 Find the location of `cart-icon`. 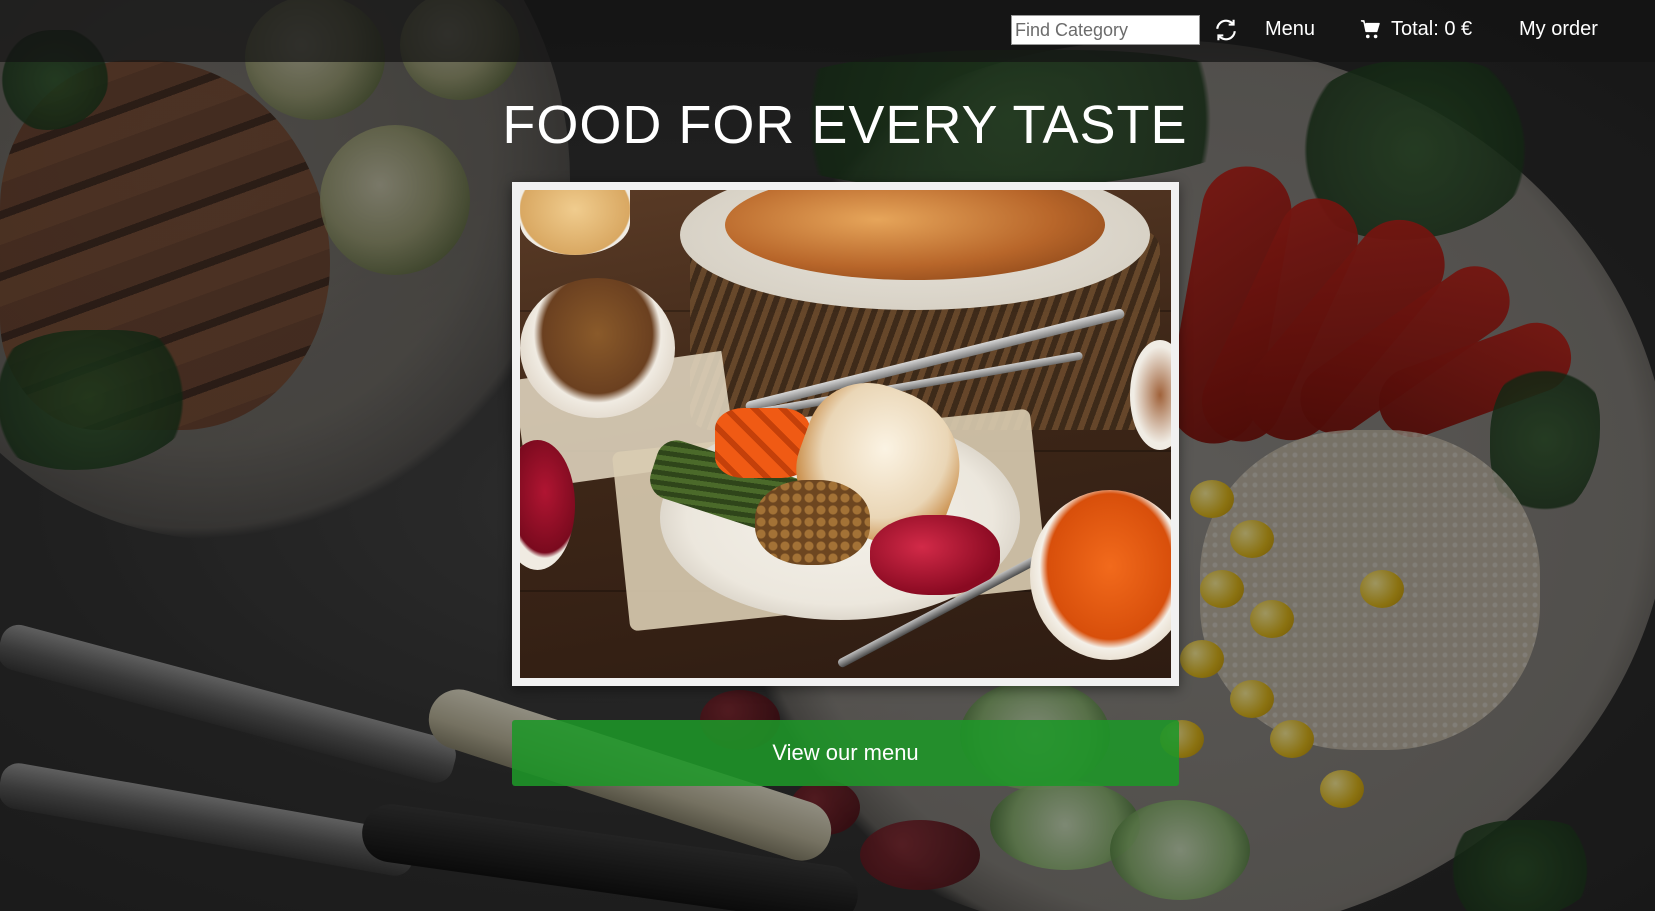

cart-icon is located at coordinates (1370, 28).